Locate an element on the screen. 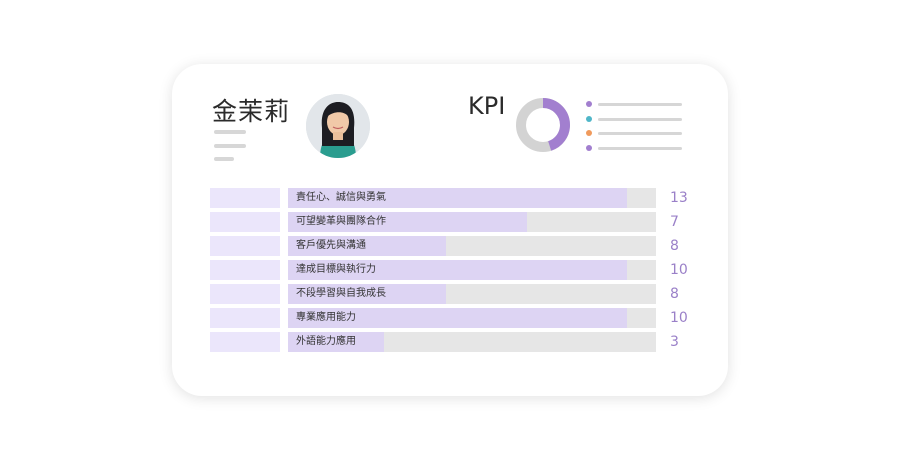 Image resolution: width=900 pixels, height=460 pixels. kpi-row: 專業應用能力 10 is located at coordinates (450, 318).